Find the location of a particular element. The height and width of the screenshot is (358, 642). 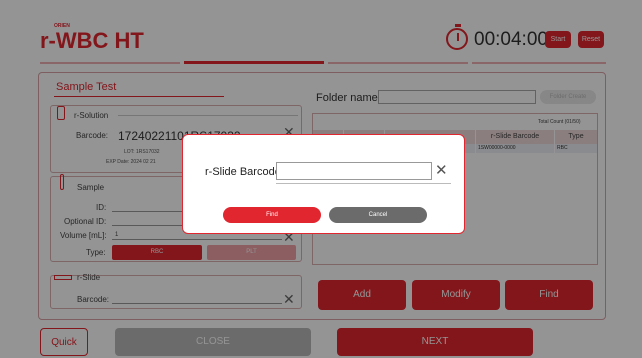

clear-input-icon: ✕ is located at coordinates (441, 170).